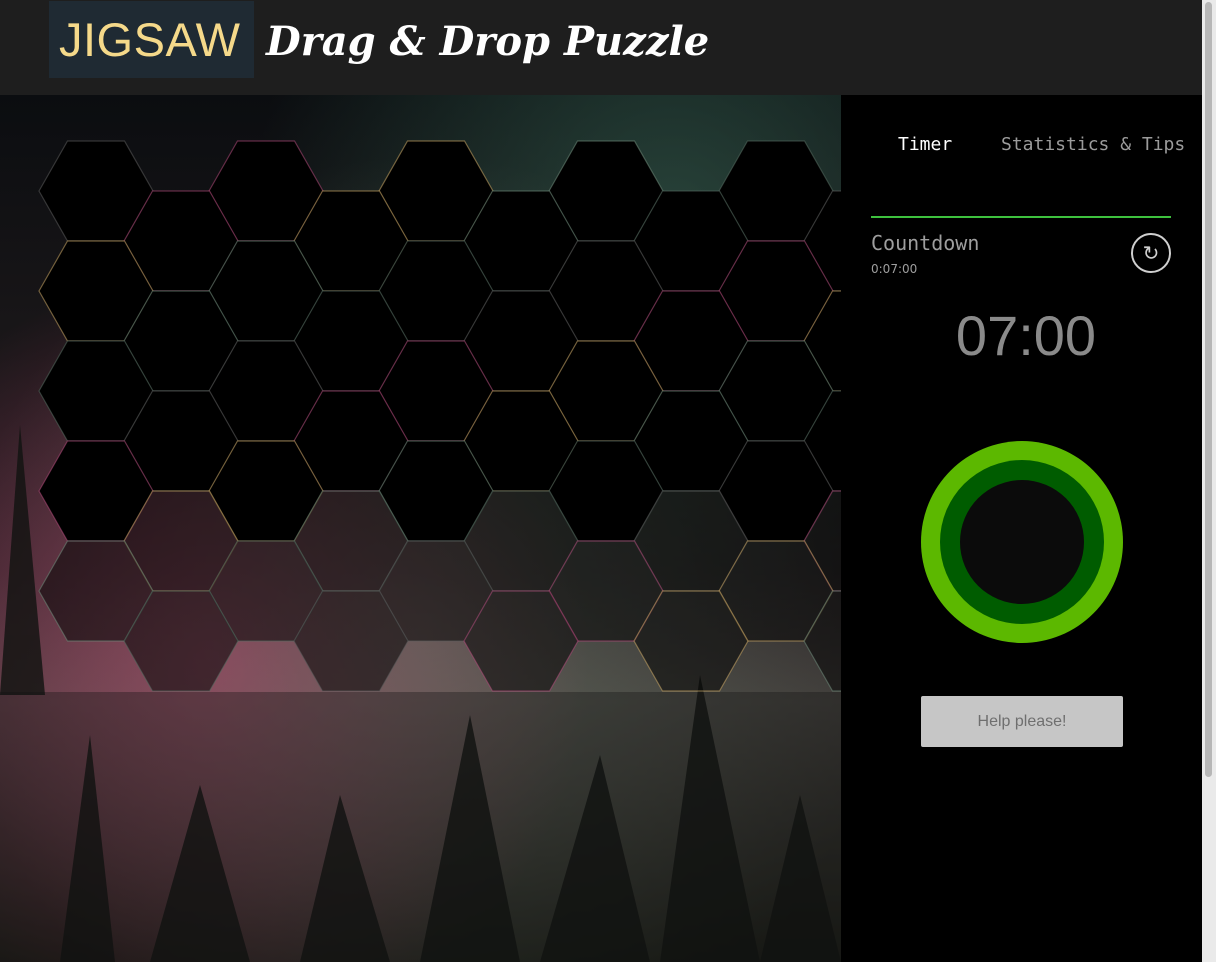 The height and width of the screenshot is (962, 1216). Describe the element at coordinates (1021, 217) in the screenshot. I see `timer-divider` at that location.